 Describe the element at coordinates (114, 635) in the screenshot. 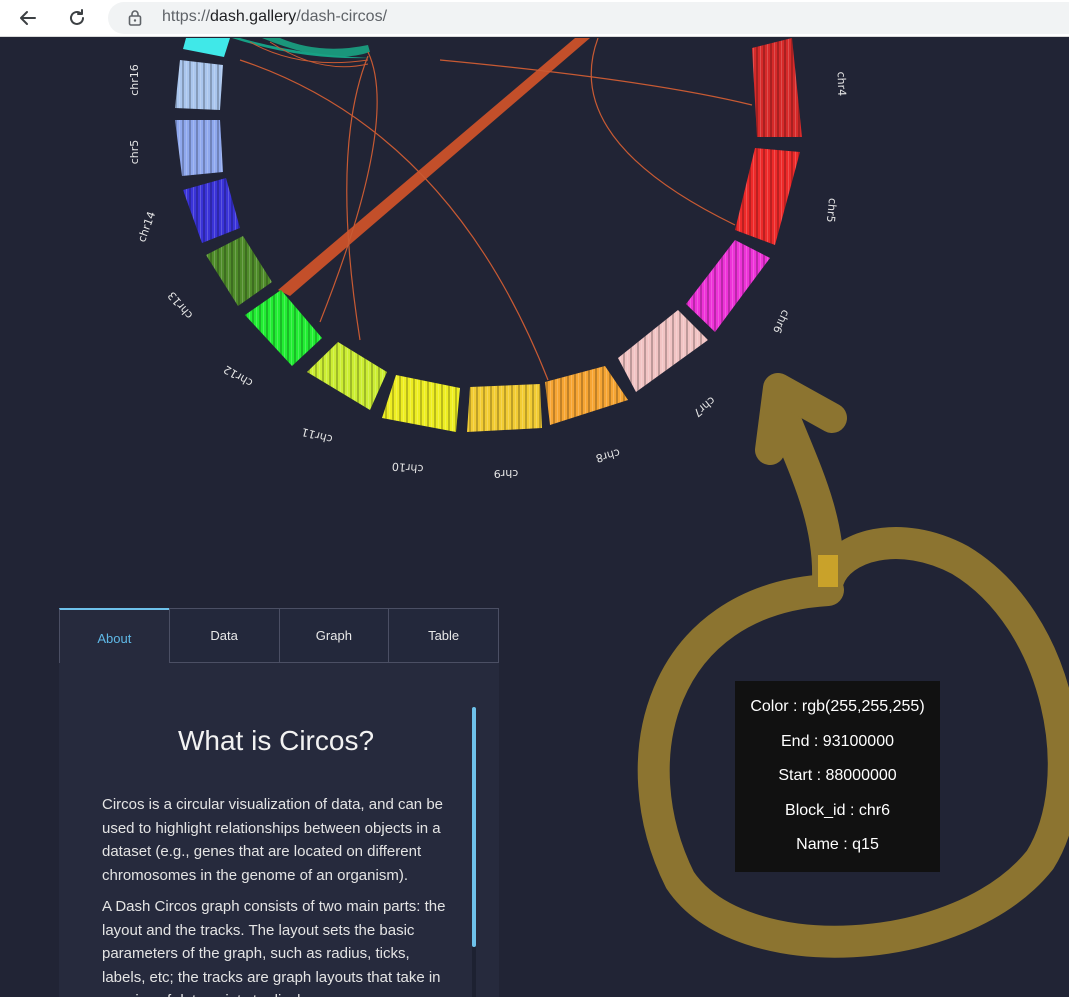

I see `tab-about: About` at that location.